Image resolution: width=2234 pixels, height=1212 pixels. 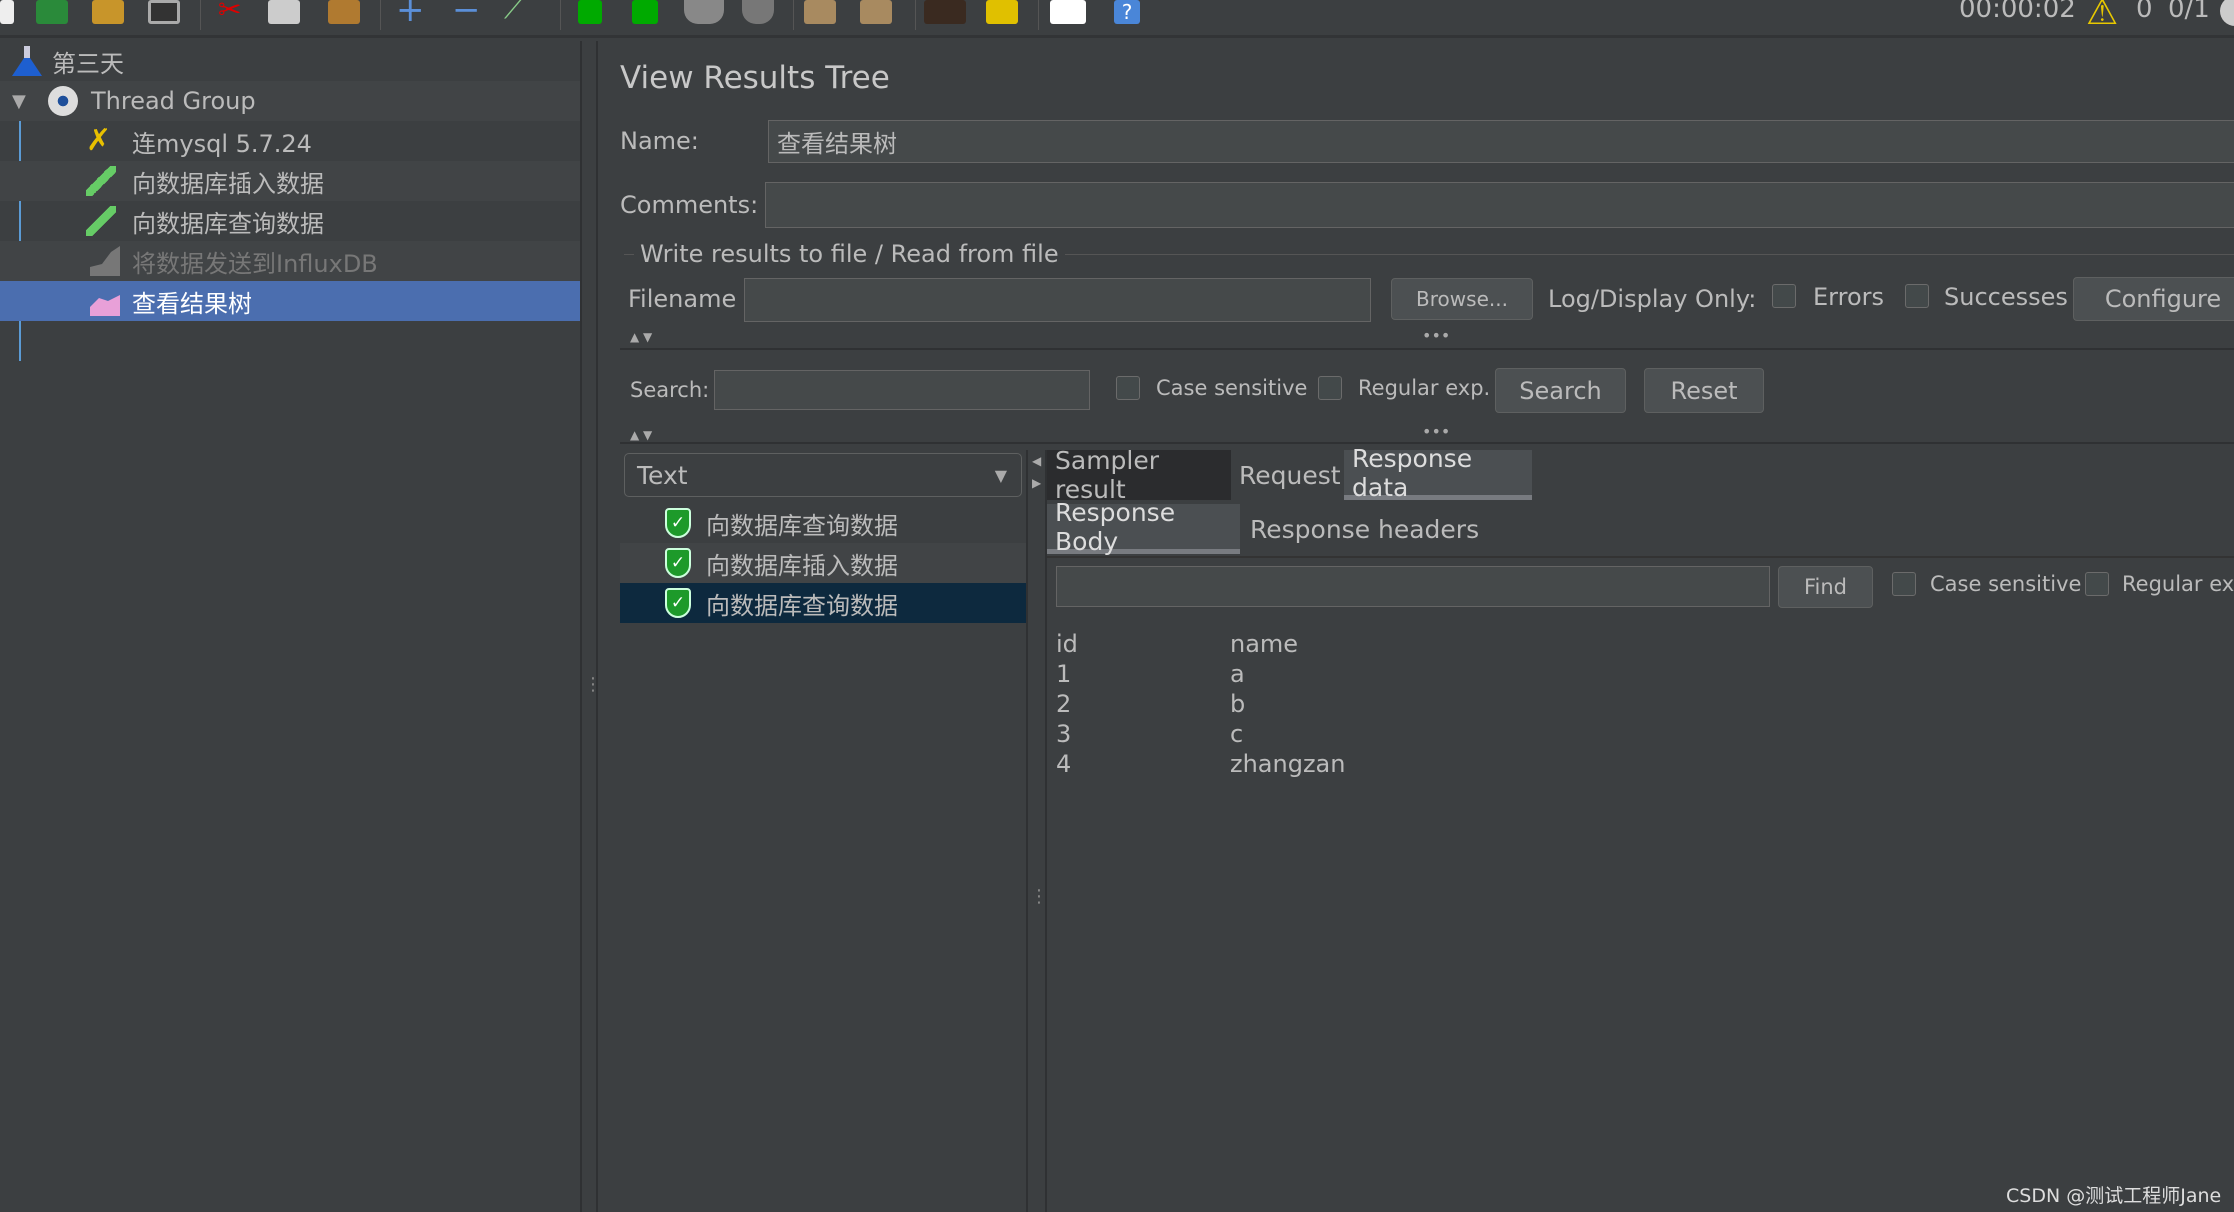 I want to click on tree-item-label: 向数据库查询数据, so click(x=228, y=223).